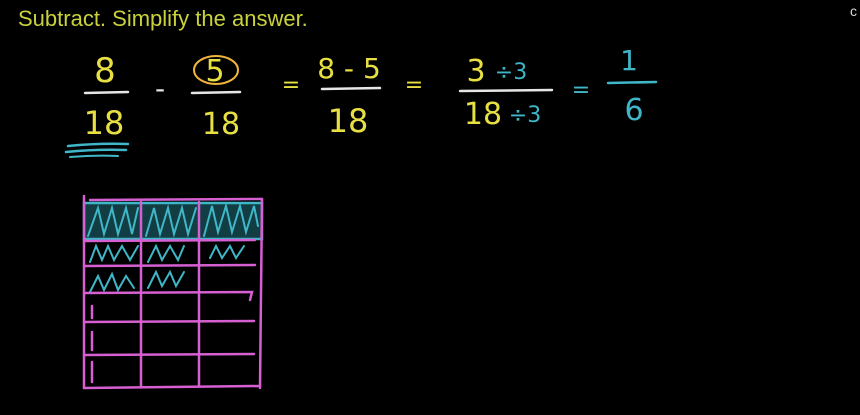  I want to click on frac2-numerator: 5, so click(214, 71).